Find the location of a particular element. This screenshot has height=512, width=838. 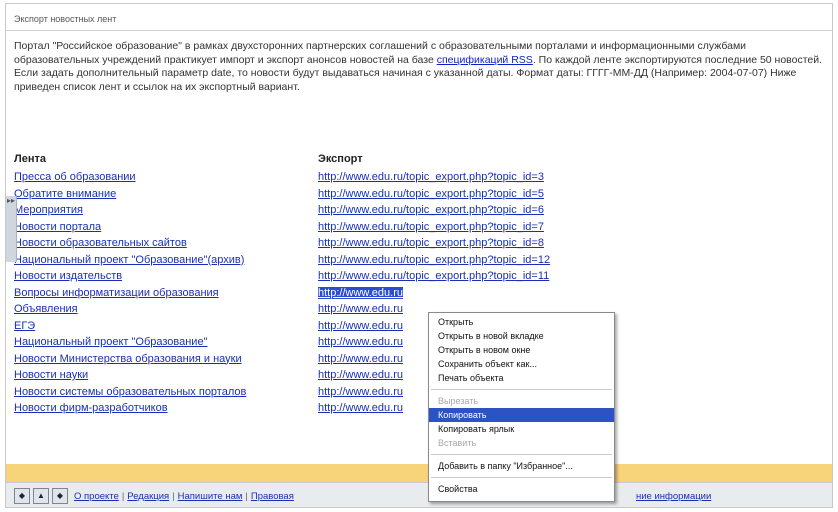

feed-link: Мероприятия is located at coordinates (48, 210).